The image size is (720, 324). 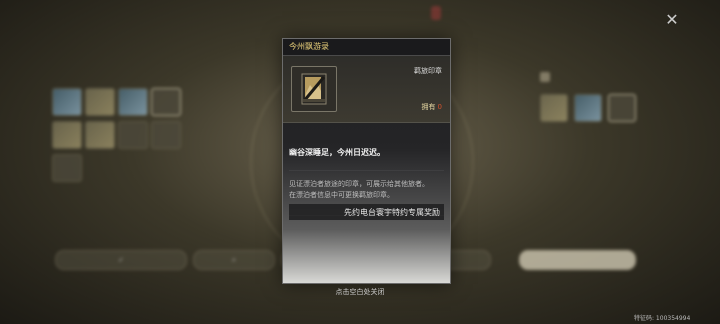 What do you see at coordinates (359, 184) in the screenshot?
I see `description-line: 见证漂泊者旅途的印章，可展示给其他旅者。` at bounding box center [359, 184].